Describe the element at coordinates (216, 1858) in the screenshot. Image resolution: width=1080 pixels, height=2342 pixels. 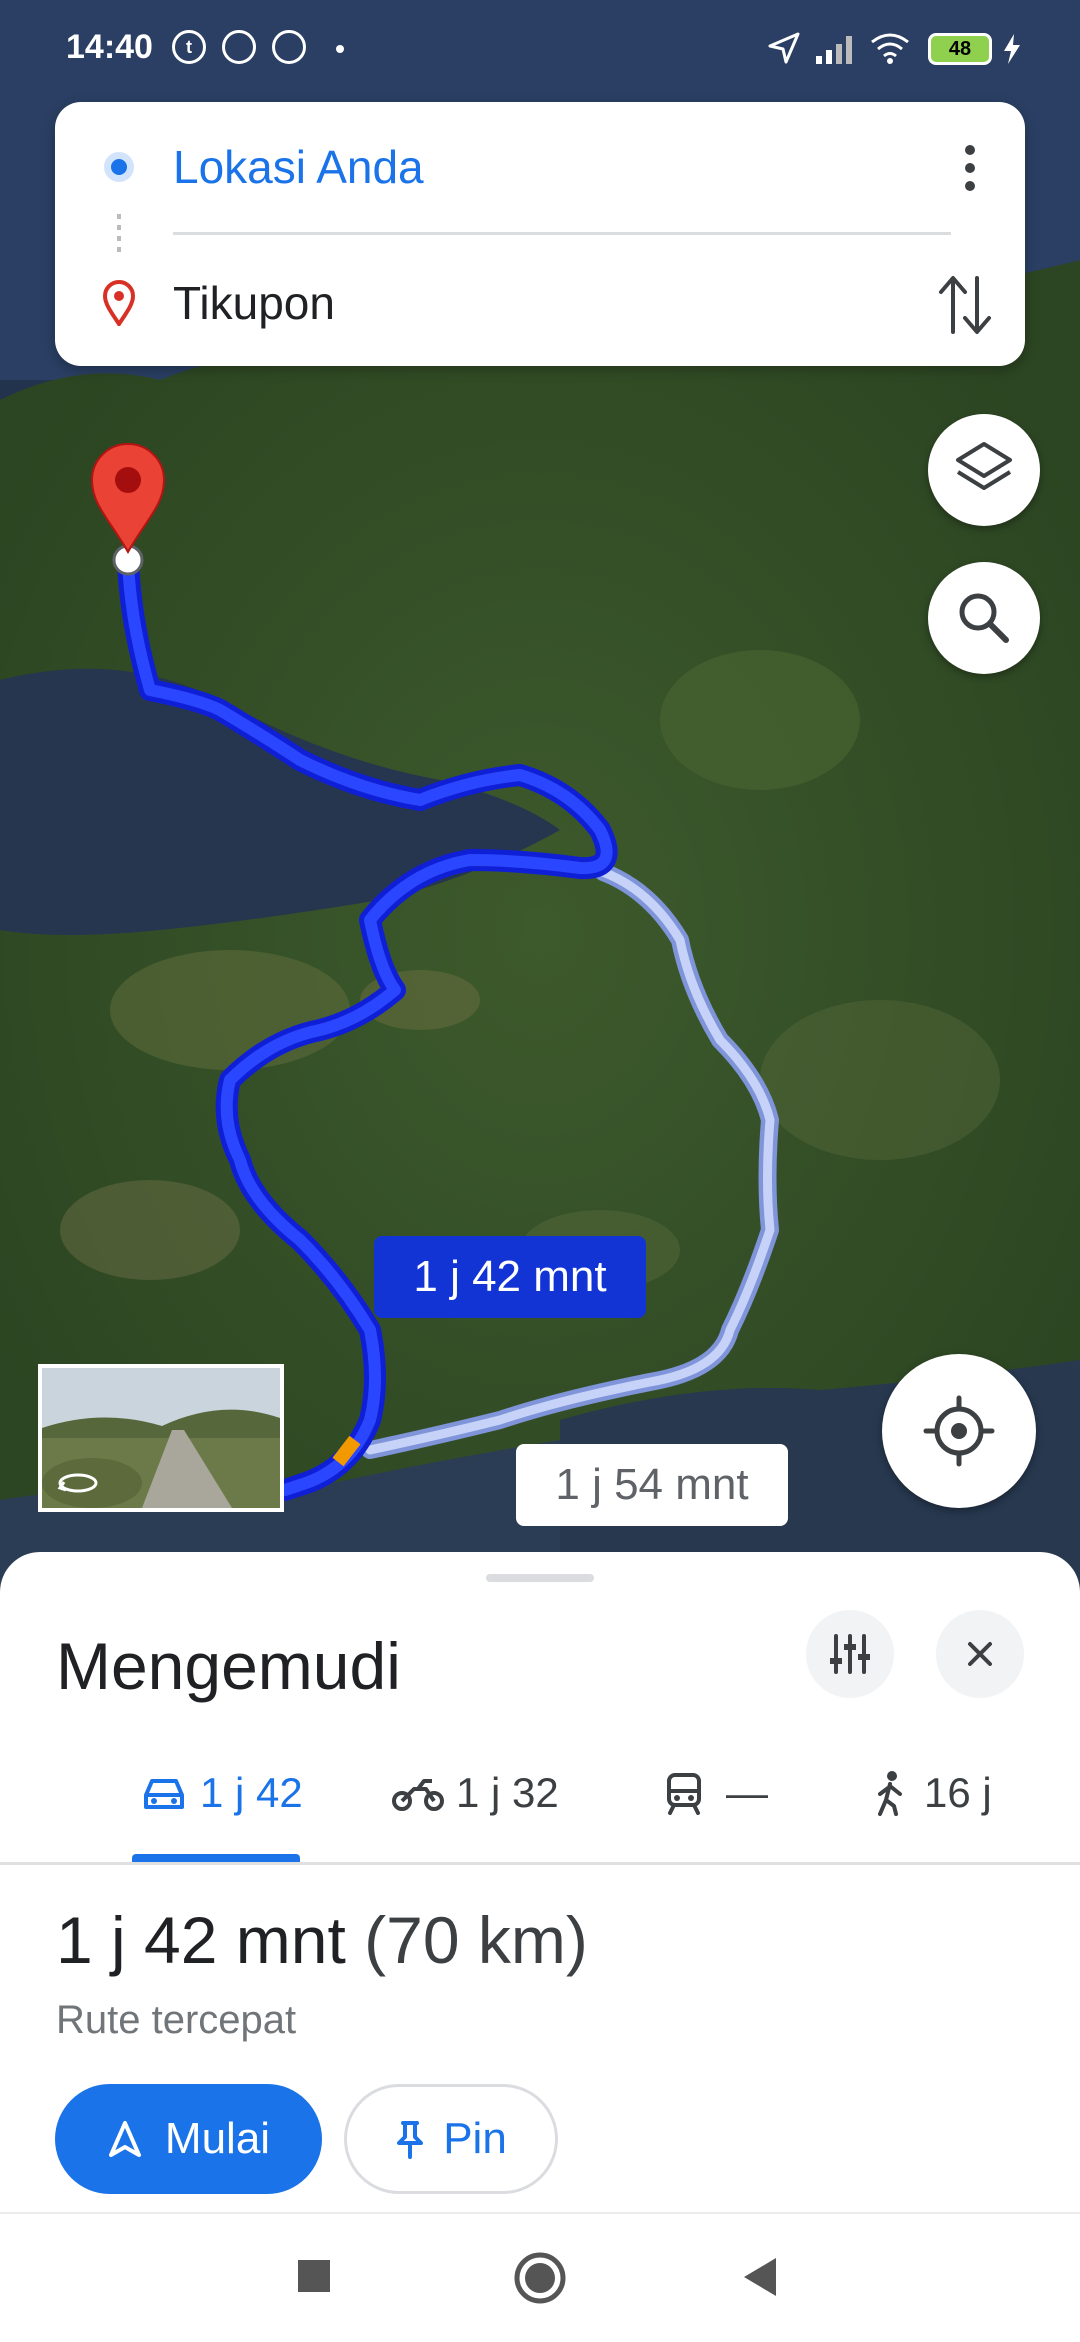
I see `active-tab-indicator` at that location.